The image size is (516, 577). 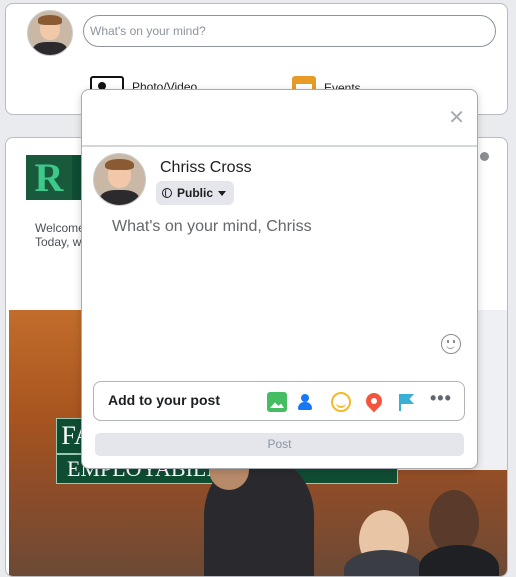 What do you see at coordinates (279, 444) in the screenshot?
I see `post-button: Post` at bounding box center [279, 444].